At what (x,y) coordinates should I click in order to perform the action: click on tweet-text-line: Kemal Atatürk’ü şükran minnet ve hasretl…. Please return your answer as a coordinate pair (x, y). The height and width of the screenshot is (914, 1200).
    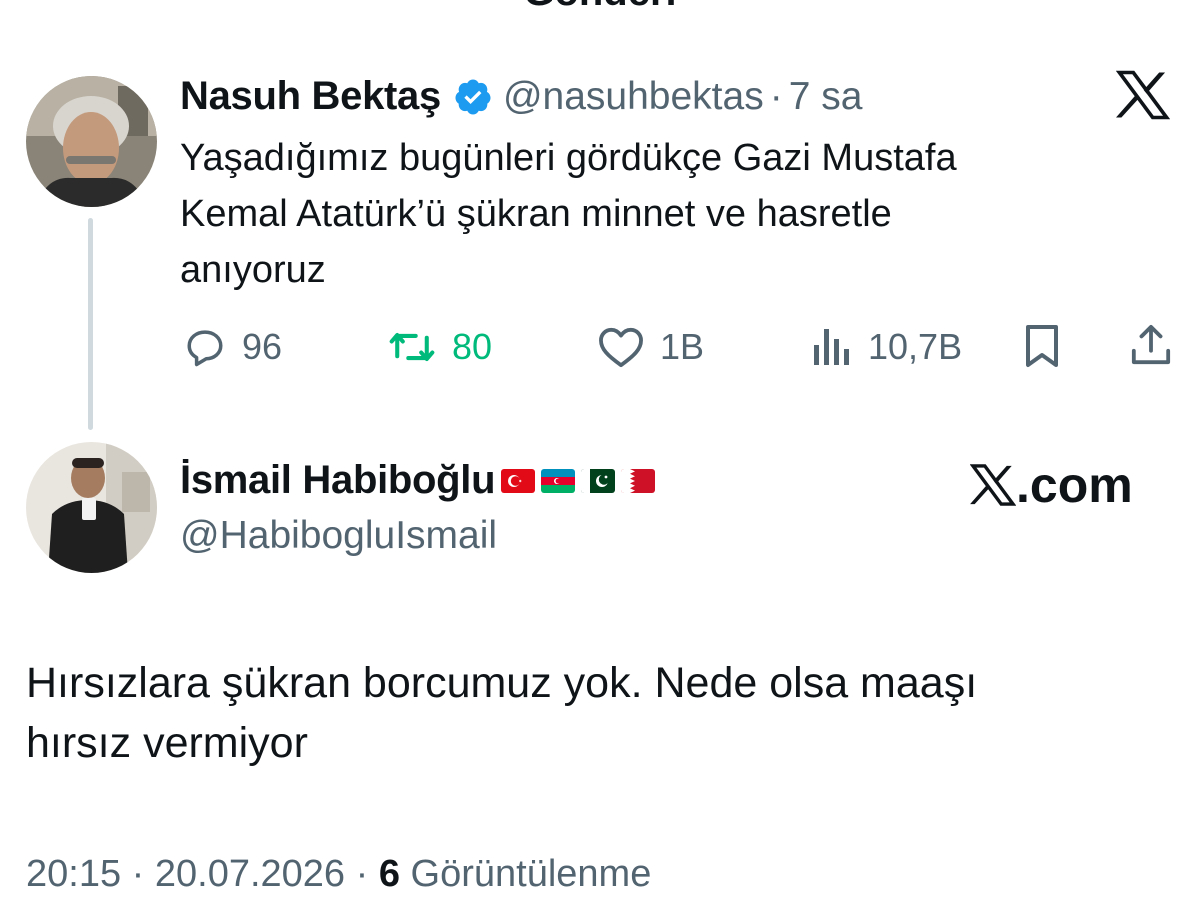
    Looking at the image, I should click on (536, 214).